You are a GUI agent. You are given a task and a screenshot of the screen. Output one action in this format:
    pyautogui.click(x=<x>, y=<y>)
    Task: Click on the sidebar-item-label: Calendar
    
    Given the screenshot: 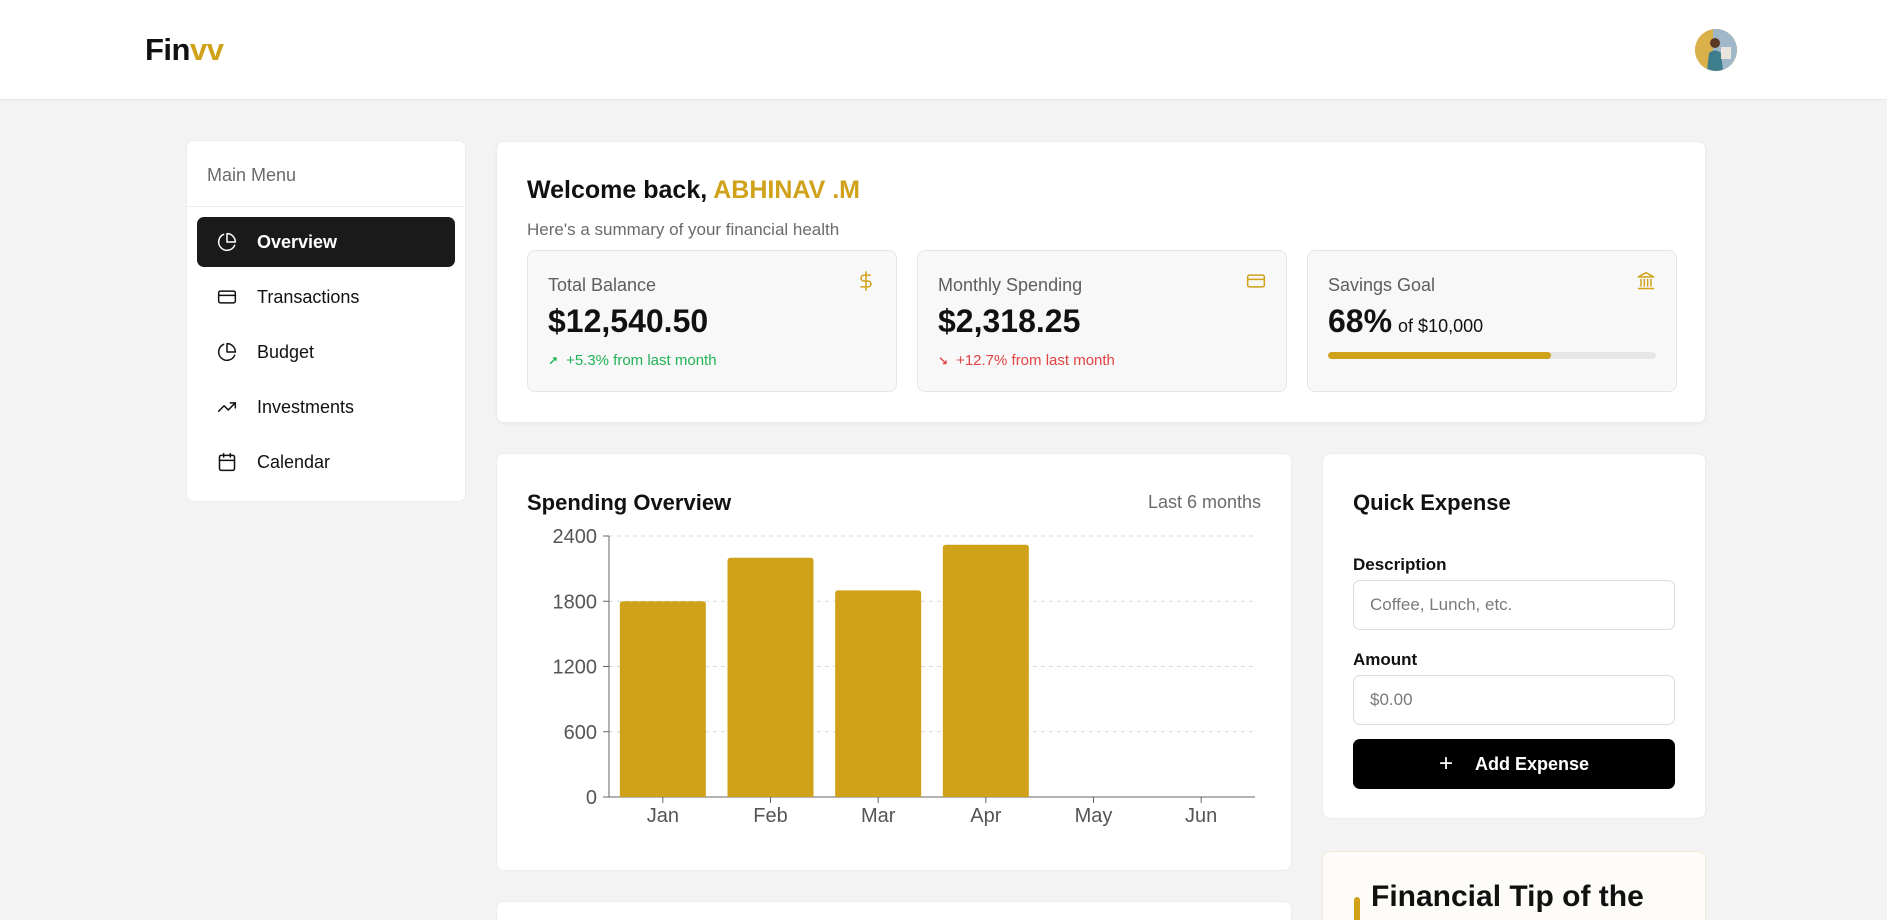 What is the action you would take?
    pyautogui.click(x=294, y=461)
    